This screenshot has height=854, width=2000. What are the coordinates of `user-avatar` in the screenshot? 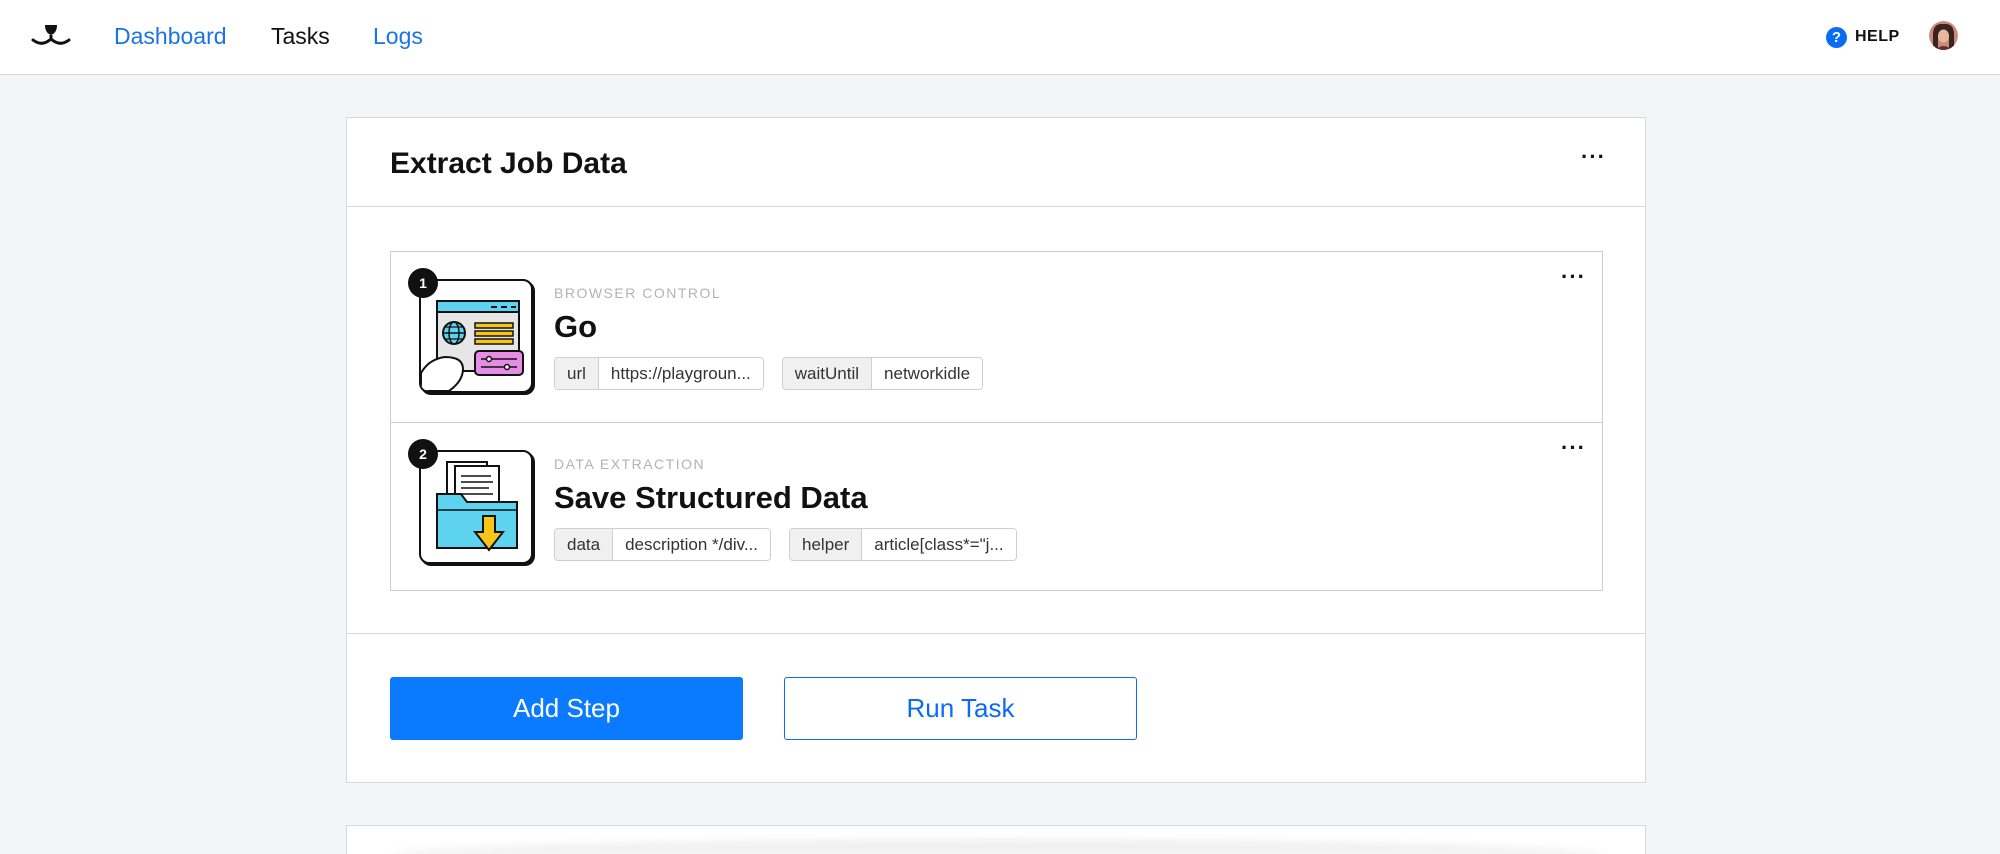 It's located at (1943, 35).